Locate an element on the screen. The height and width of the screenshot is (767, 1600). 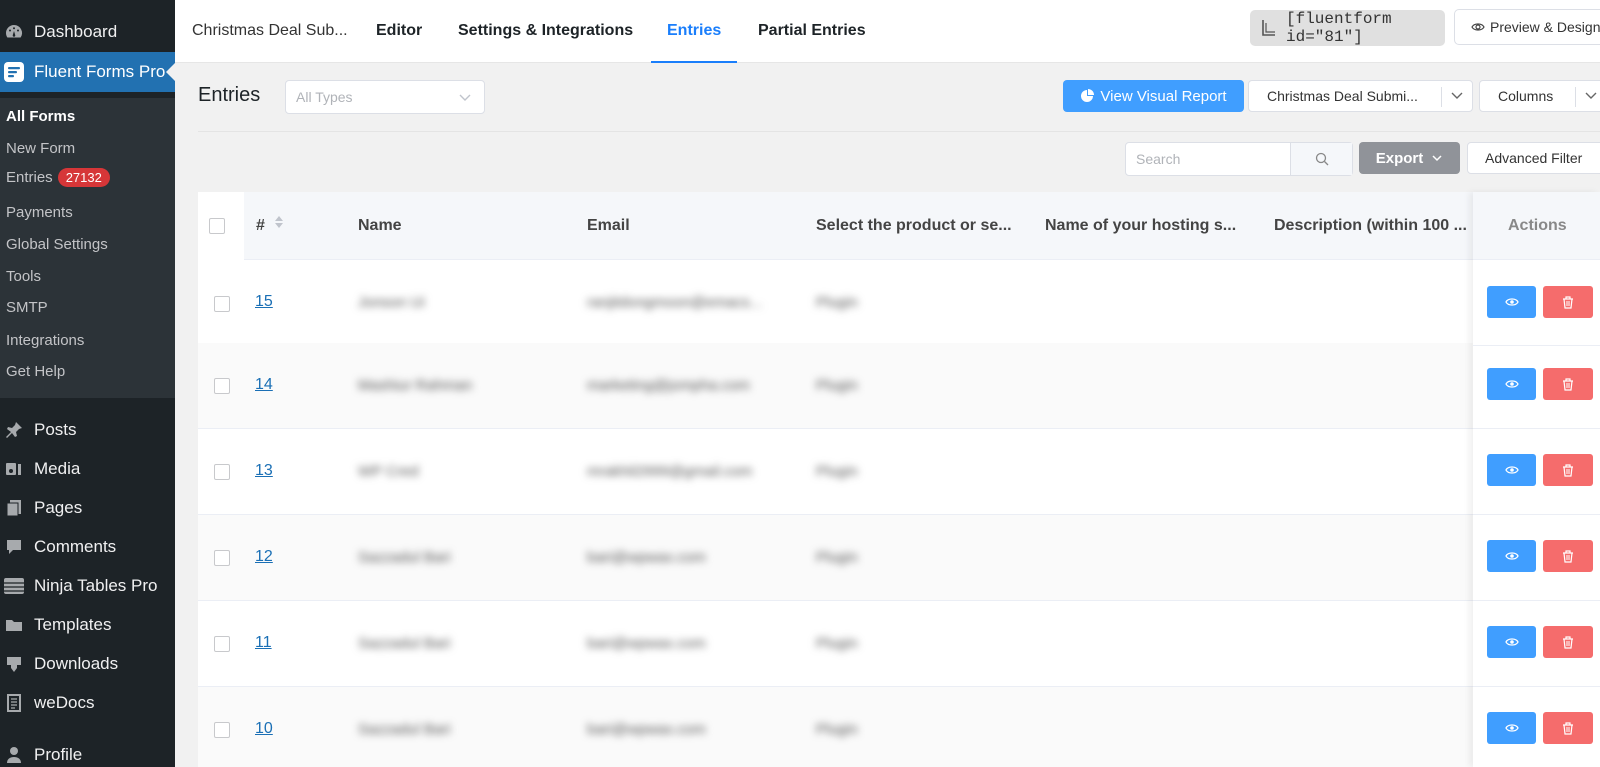
sidebar-label: Templates is located at coordinates (73, 624).